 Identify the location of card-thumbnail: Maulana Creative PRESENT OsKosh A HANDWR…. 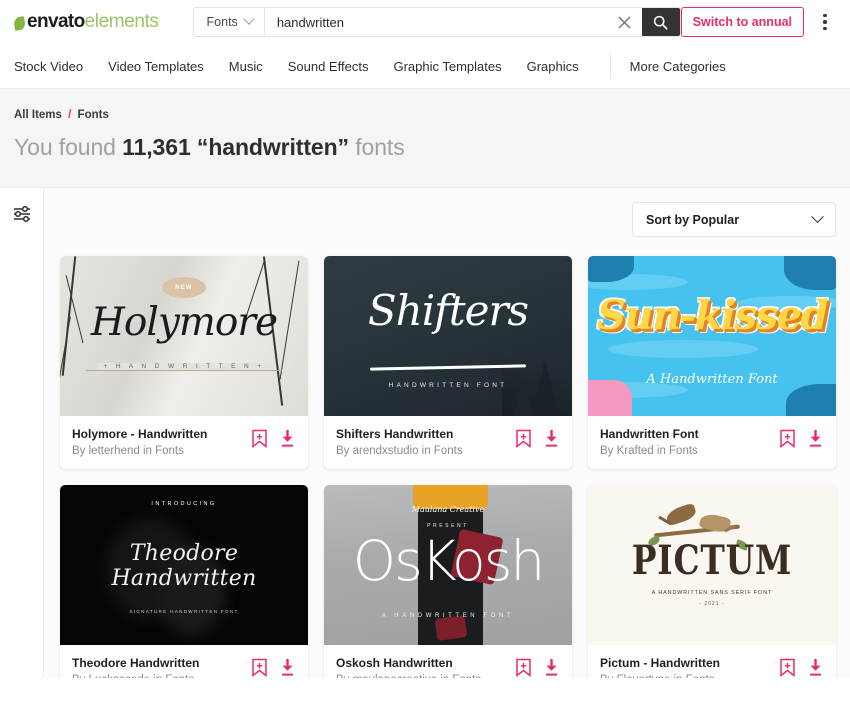
(448, 565).